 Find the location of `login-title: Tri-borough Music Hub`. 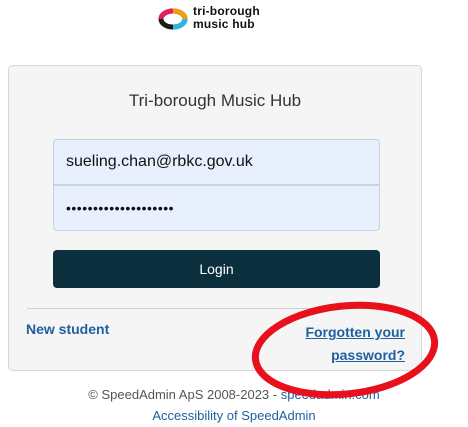

login-title: Tri-borough Music Hub is located at coordinates (215, 100).